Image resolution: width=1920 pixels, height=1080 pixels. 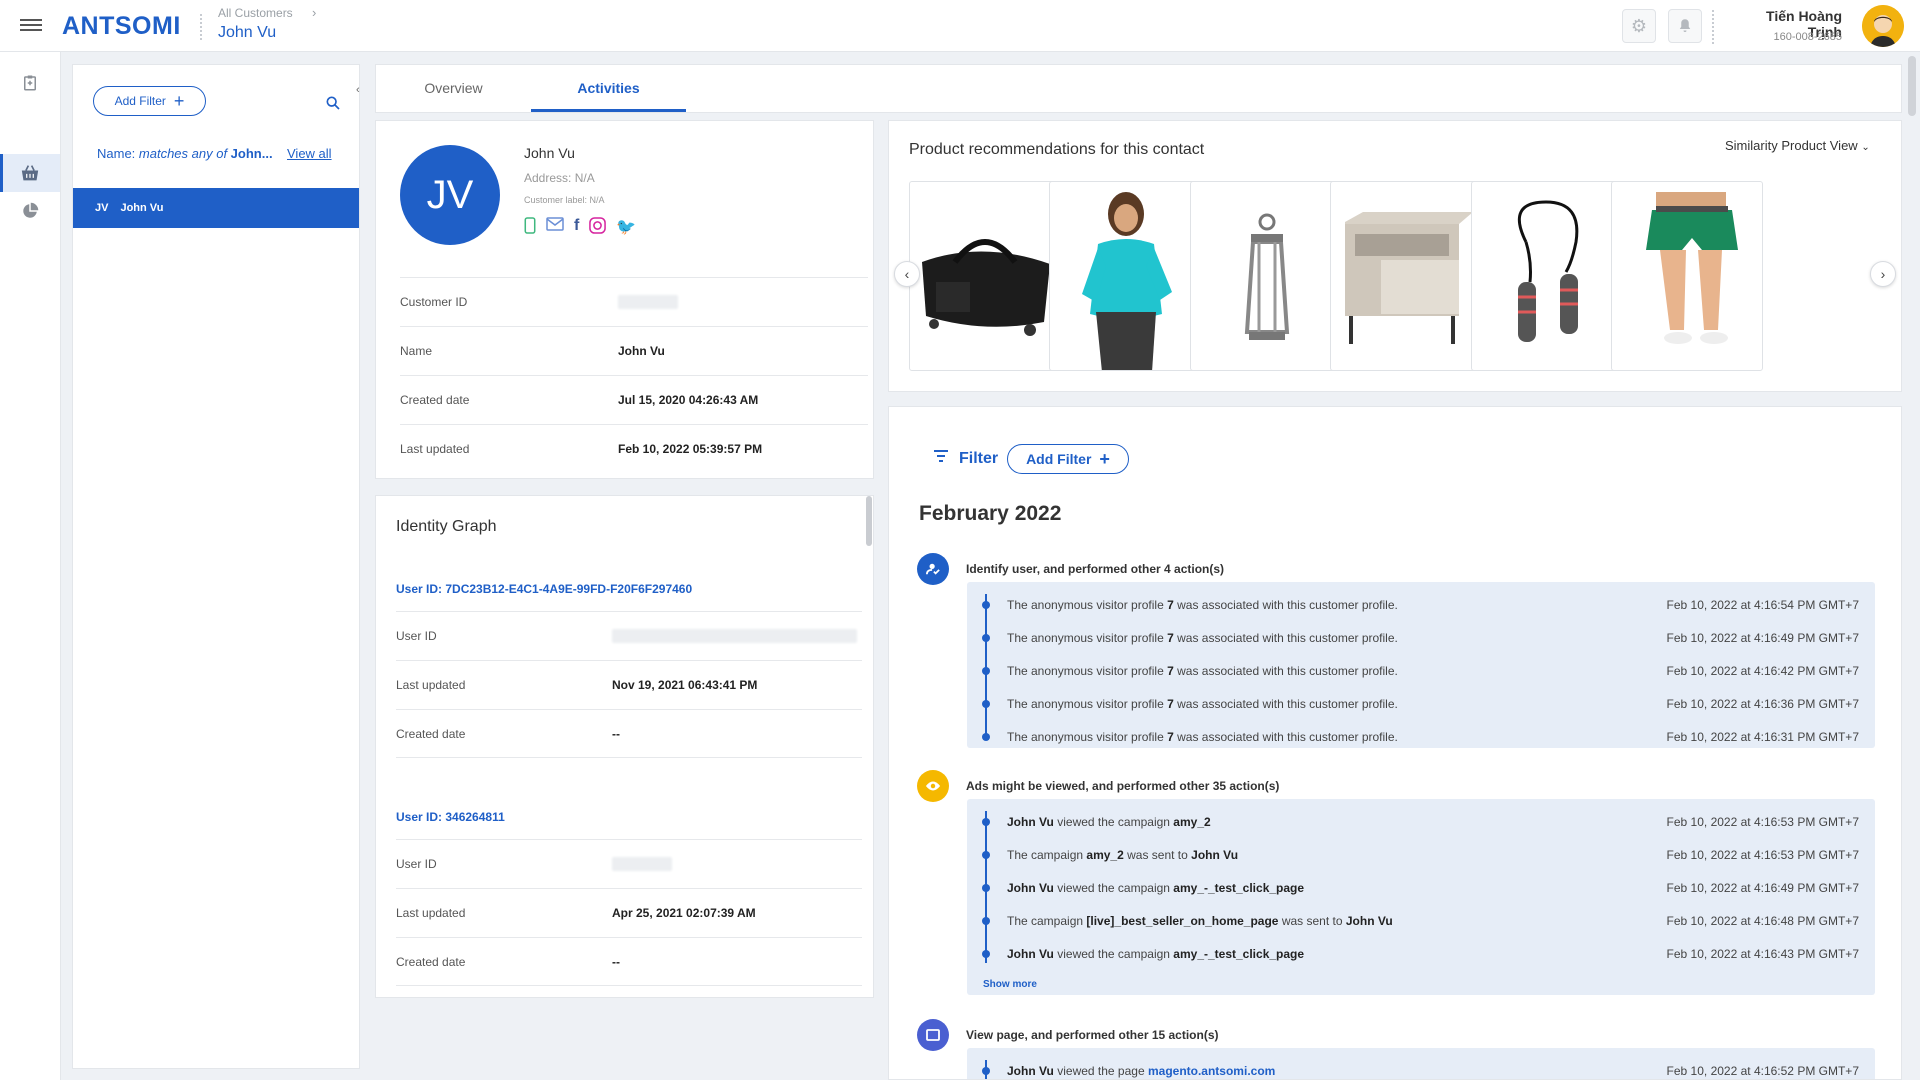 What do you see at coordinates (1010, 984) in the screenshot?
I see `show-more-link: Show more` at bounding box center [1010, 984].